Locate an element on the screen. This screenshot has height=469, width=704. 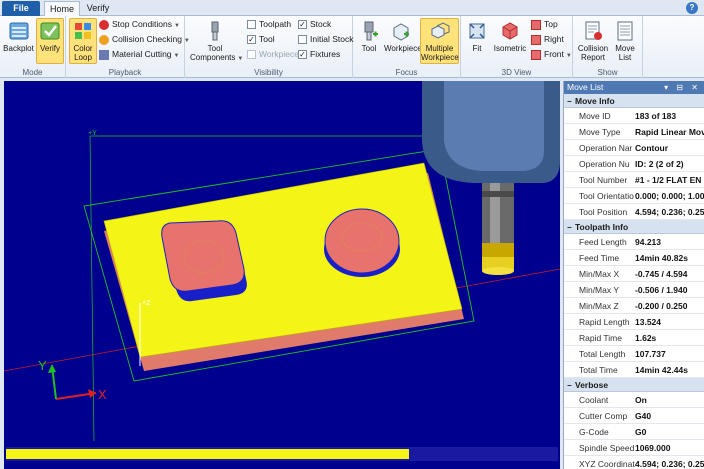
property-row: Cutter Comp G40 is located at coordinates (634, 416).